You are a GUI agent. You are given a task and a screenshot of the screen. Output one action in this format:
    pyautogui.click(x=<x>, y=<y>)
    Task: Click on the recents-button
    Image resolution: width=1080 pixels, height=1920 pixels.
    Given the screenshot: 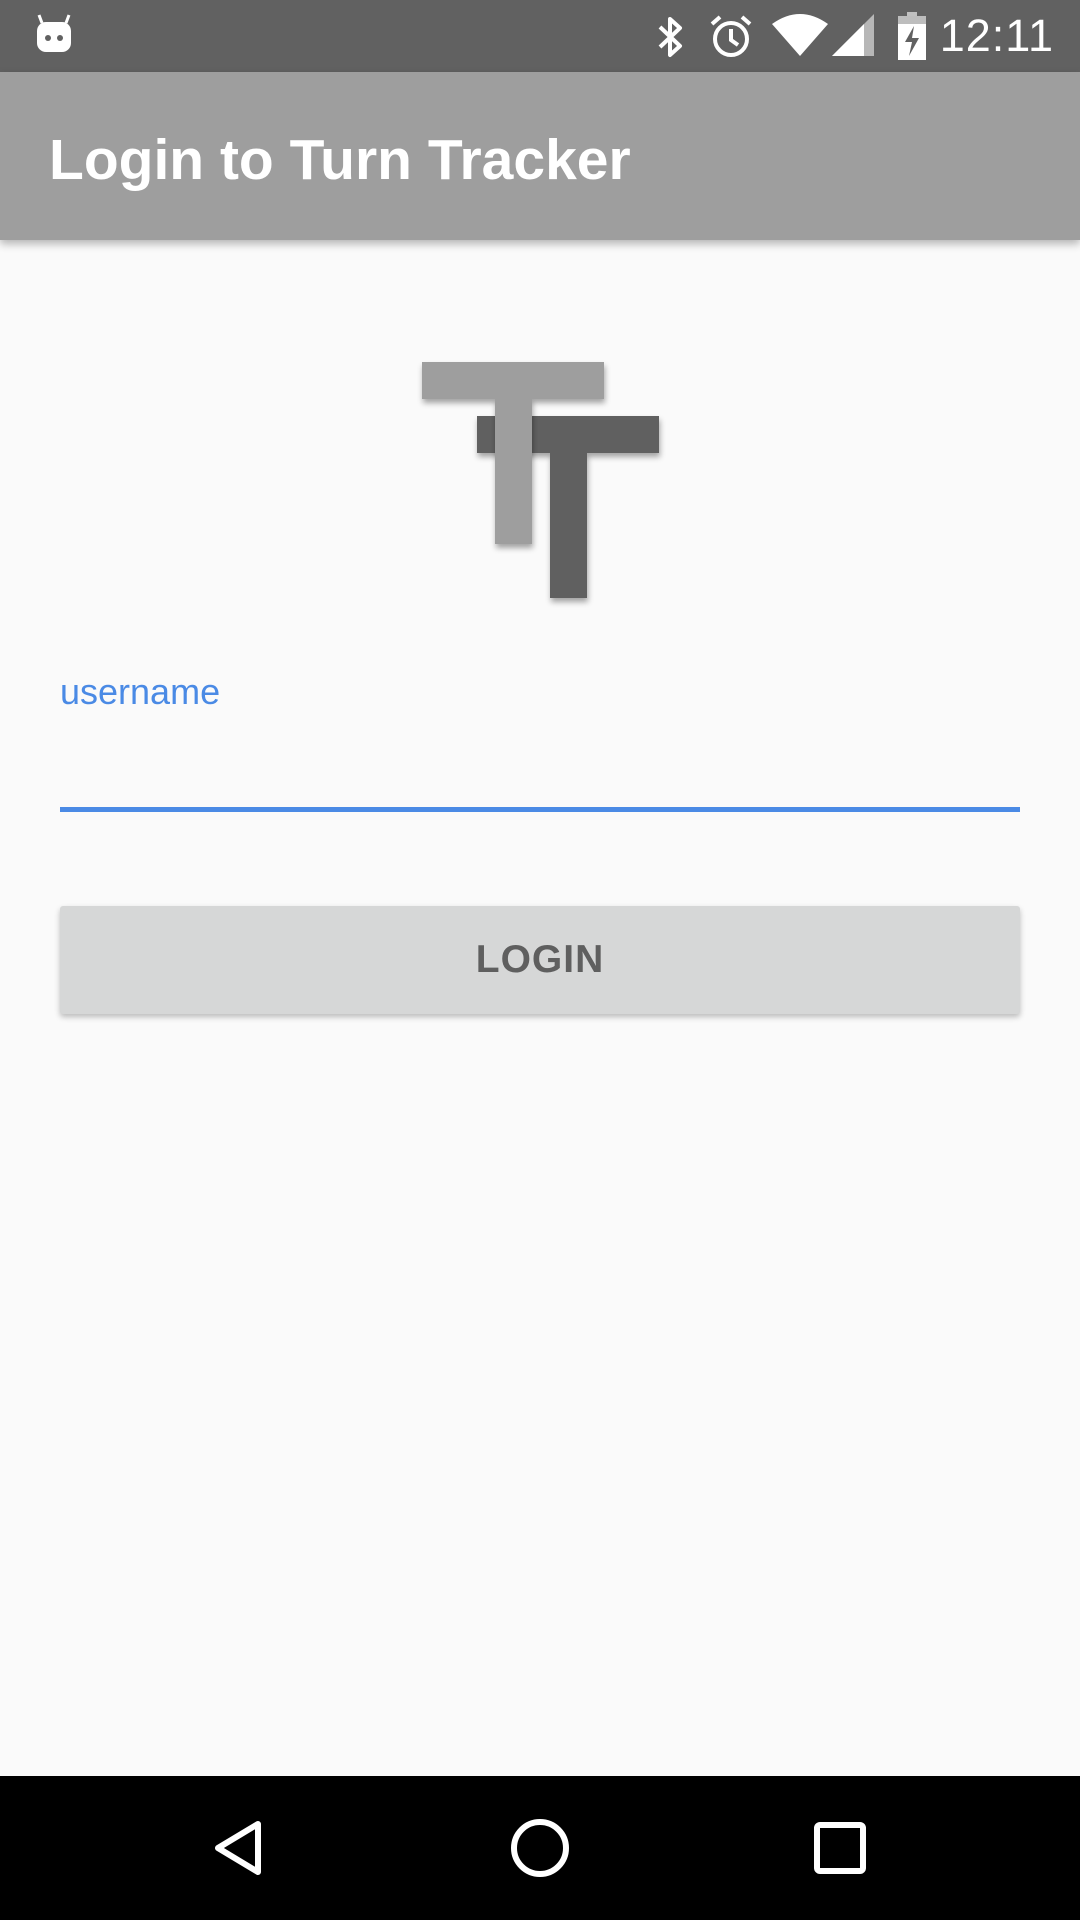 What is the action you would take?
    pyautogui.click(x=840, y=1848)
    